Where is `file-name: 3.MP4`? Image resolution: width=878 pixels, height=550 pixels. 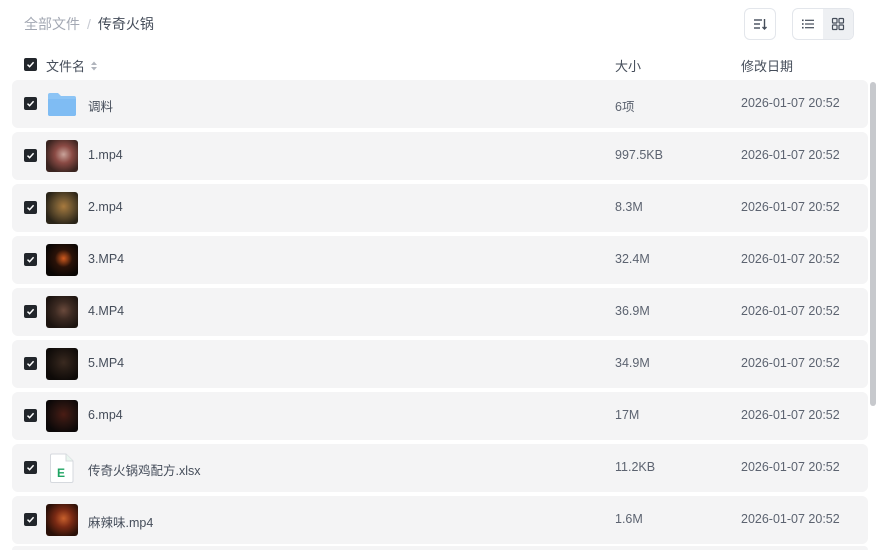
file-name: 3.MP4 is located at coordinates (106, 259).